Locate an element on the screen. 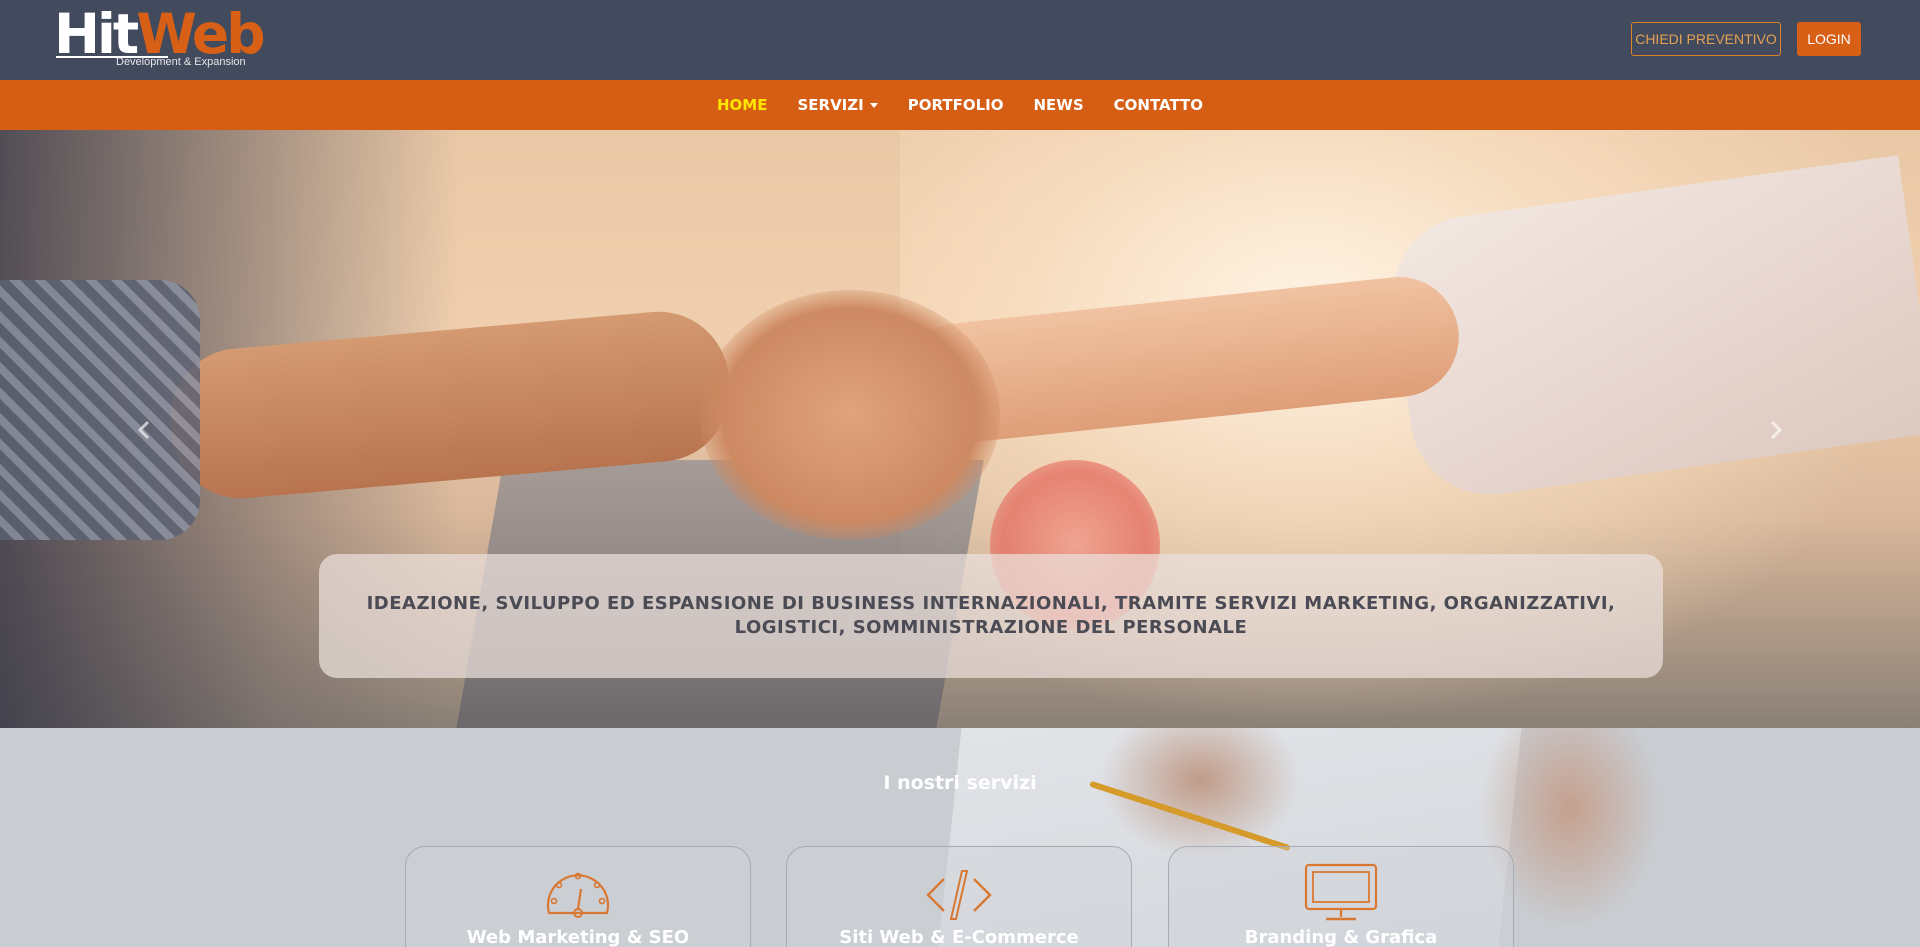 The width and height of the screenshot is (1920, 947). service-card-web-marketing: Web Marketing & SEO is located at coordinates (578, 896).